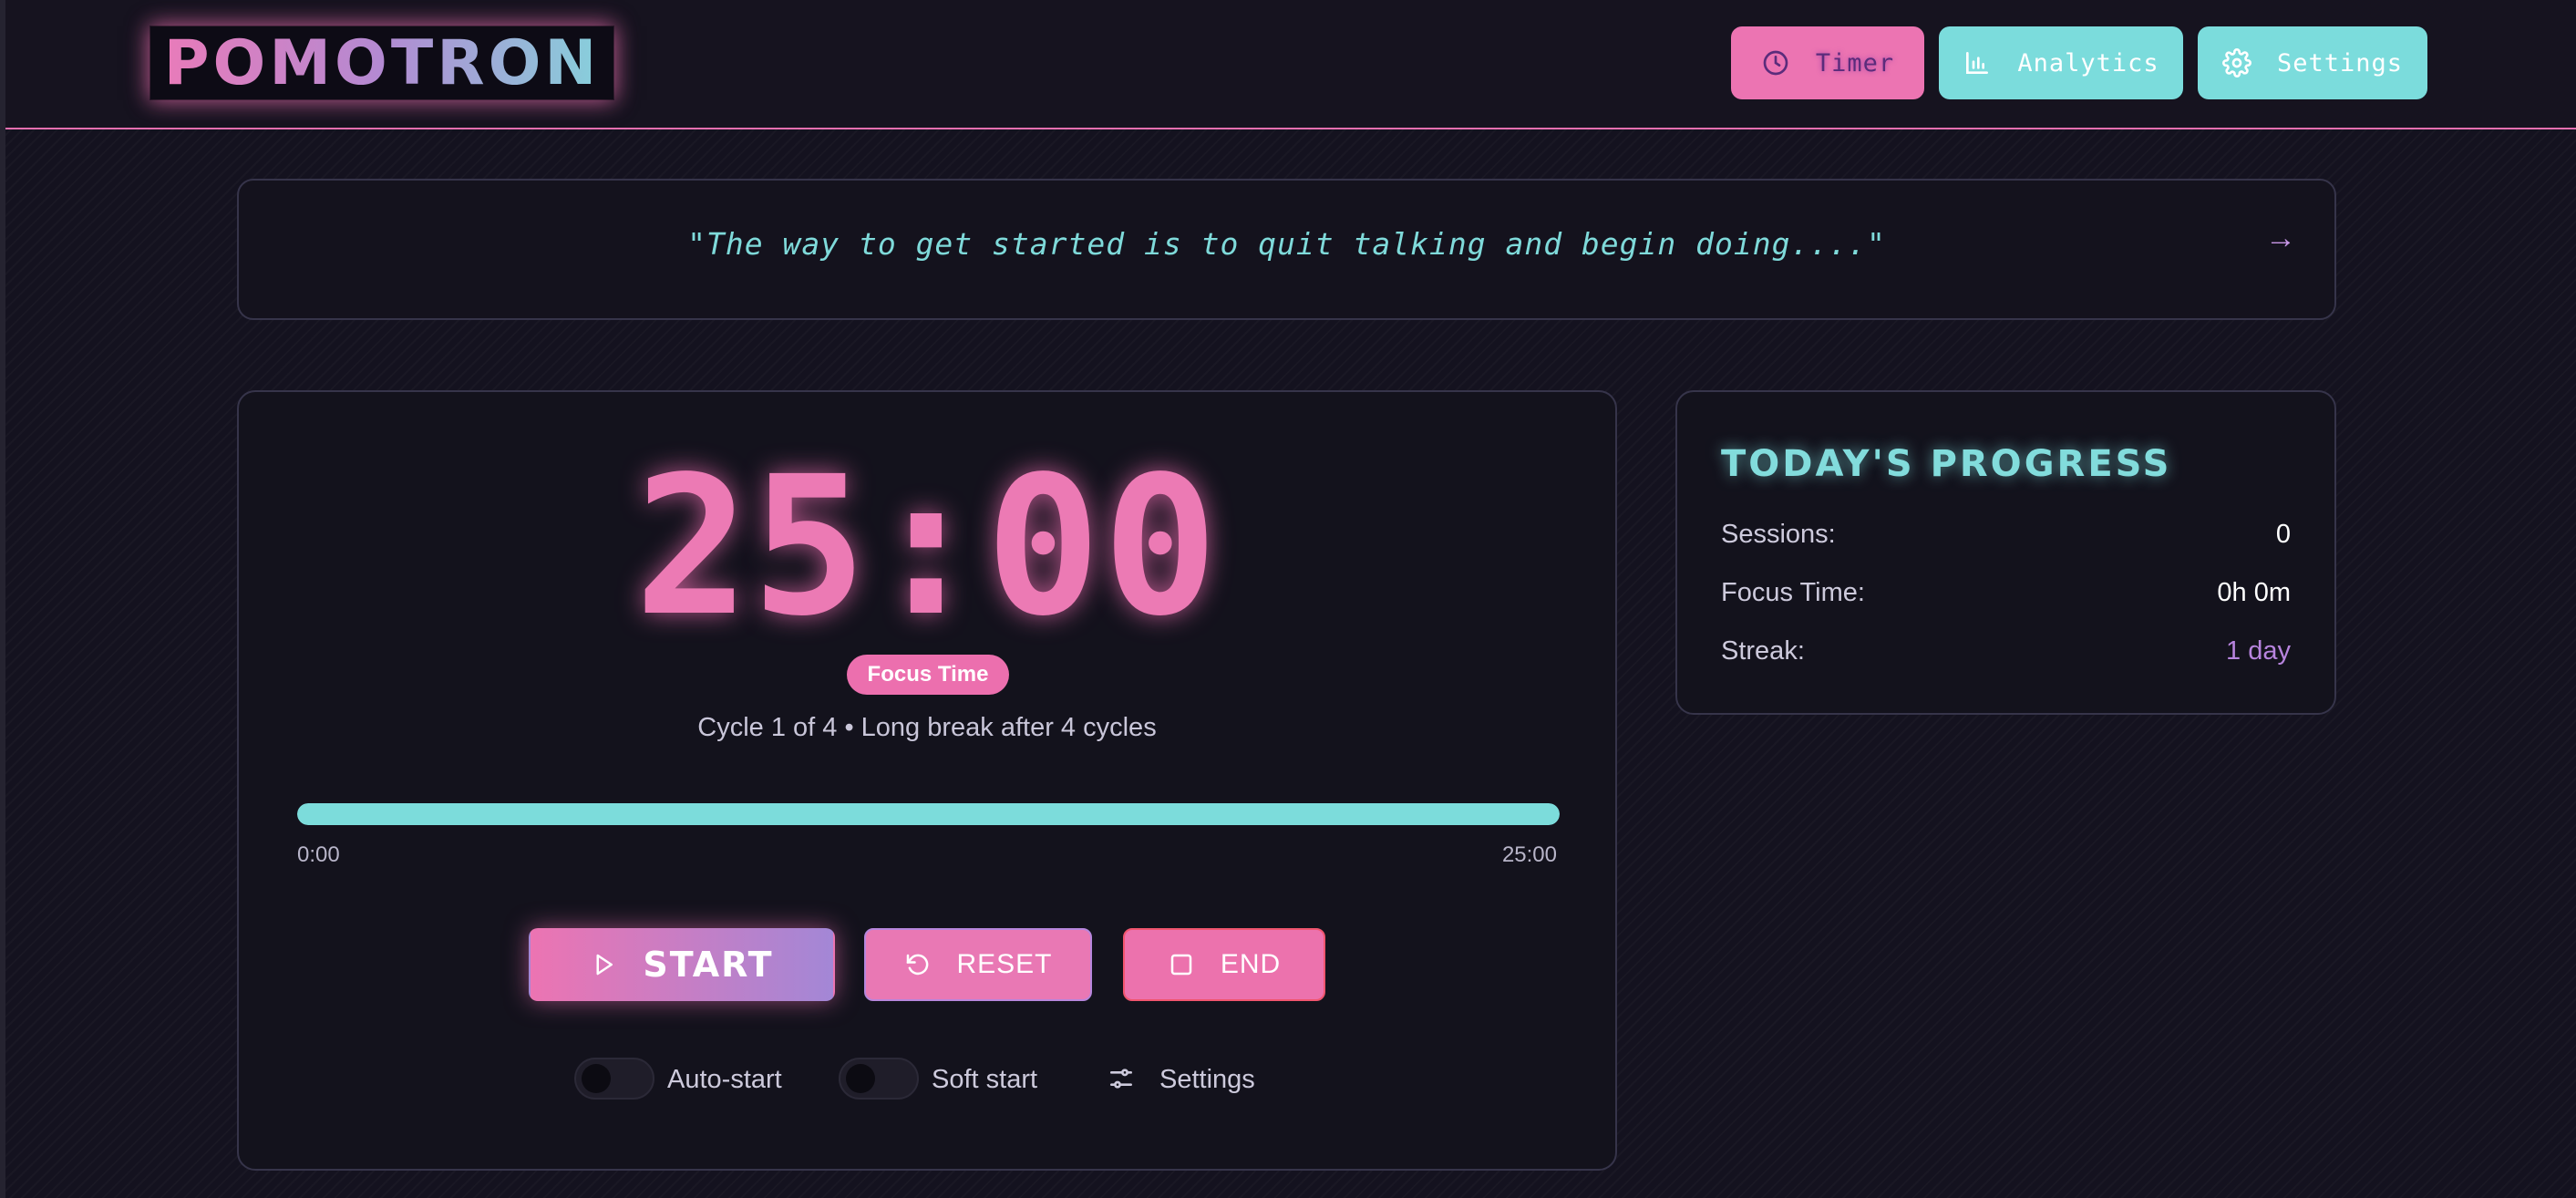 The height and width of the screenshot is (1198, 2576). I want to click on auto-start-toggle, so click(614, 1079).